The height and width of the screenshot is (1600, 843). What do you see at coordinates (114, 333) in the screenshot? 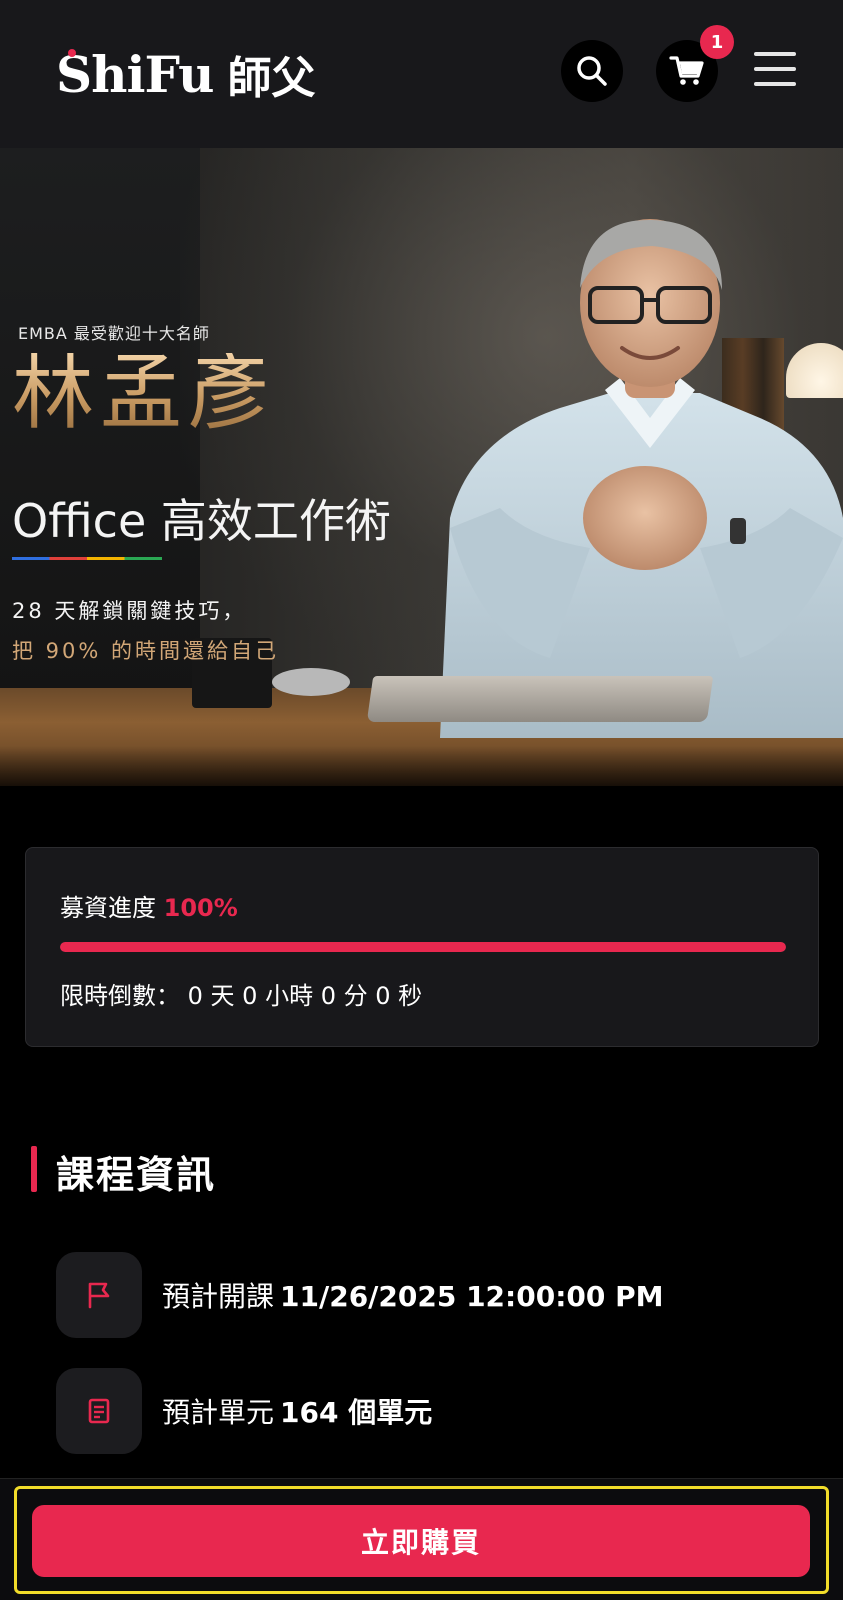
I see `hero-eyebrow: EMBA 最受歡迎十大名師` at bounding box center [114, 333].